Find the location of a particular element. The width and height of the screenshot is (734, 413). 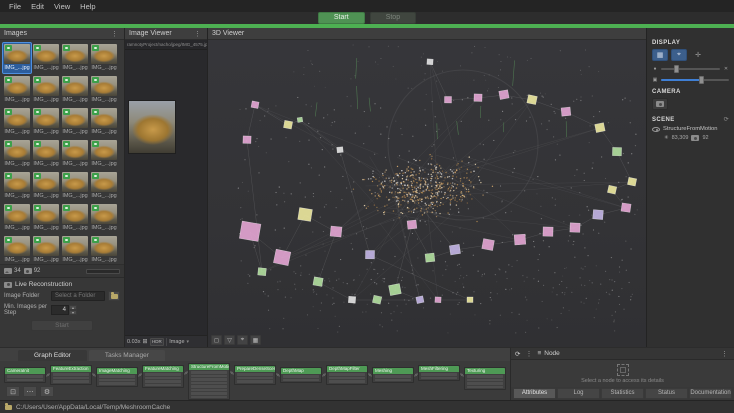

graph-node-preparedensescene: PrepareDenseScene is located at coordinates (255, 375).